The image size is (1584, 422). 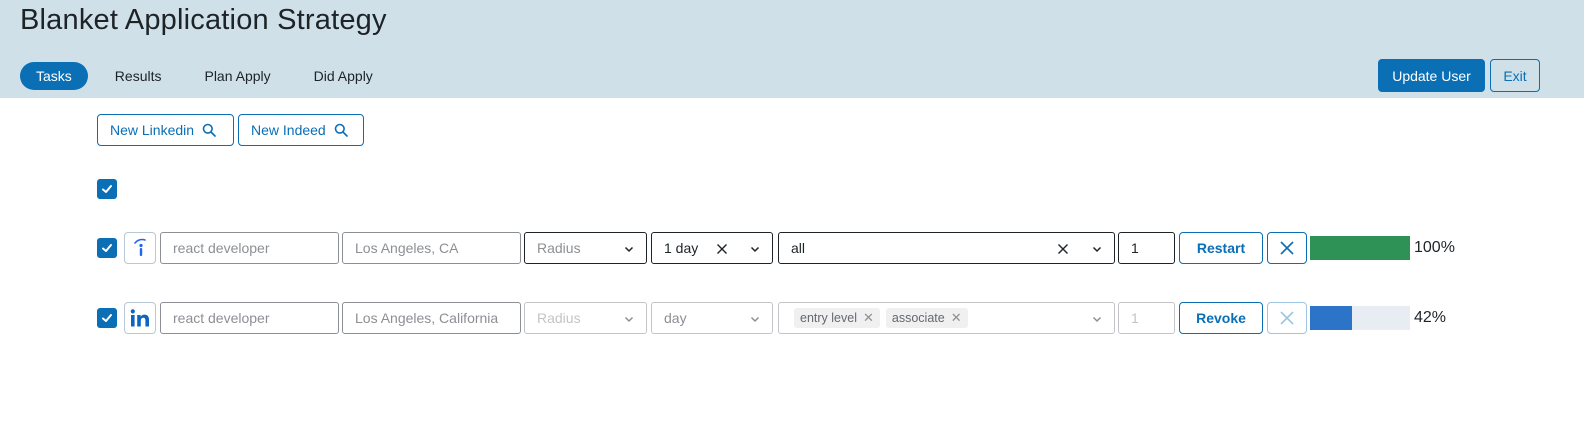 I want to click on restart-button: Restart, so click(x=1221, y=248).